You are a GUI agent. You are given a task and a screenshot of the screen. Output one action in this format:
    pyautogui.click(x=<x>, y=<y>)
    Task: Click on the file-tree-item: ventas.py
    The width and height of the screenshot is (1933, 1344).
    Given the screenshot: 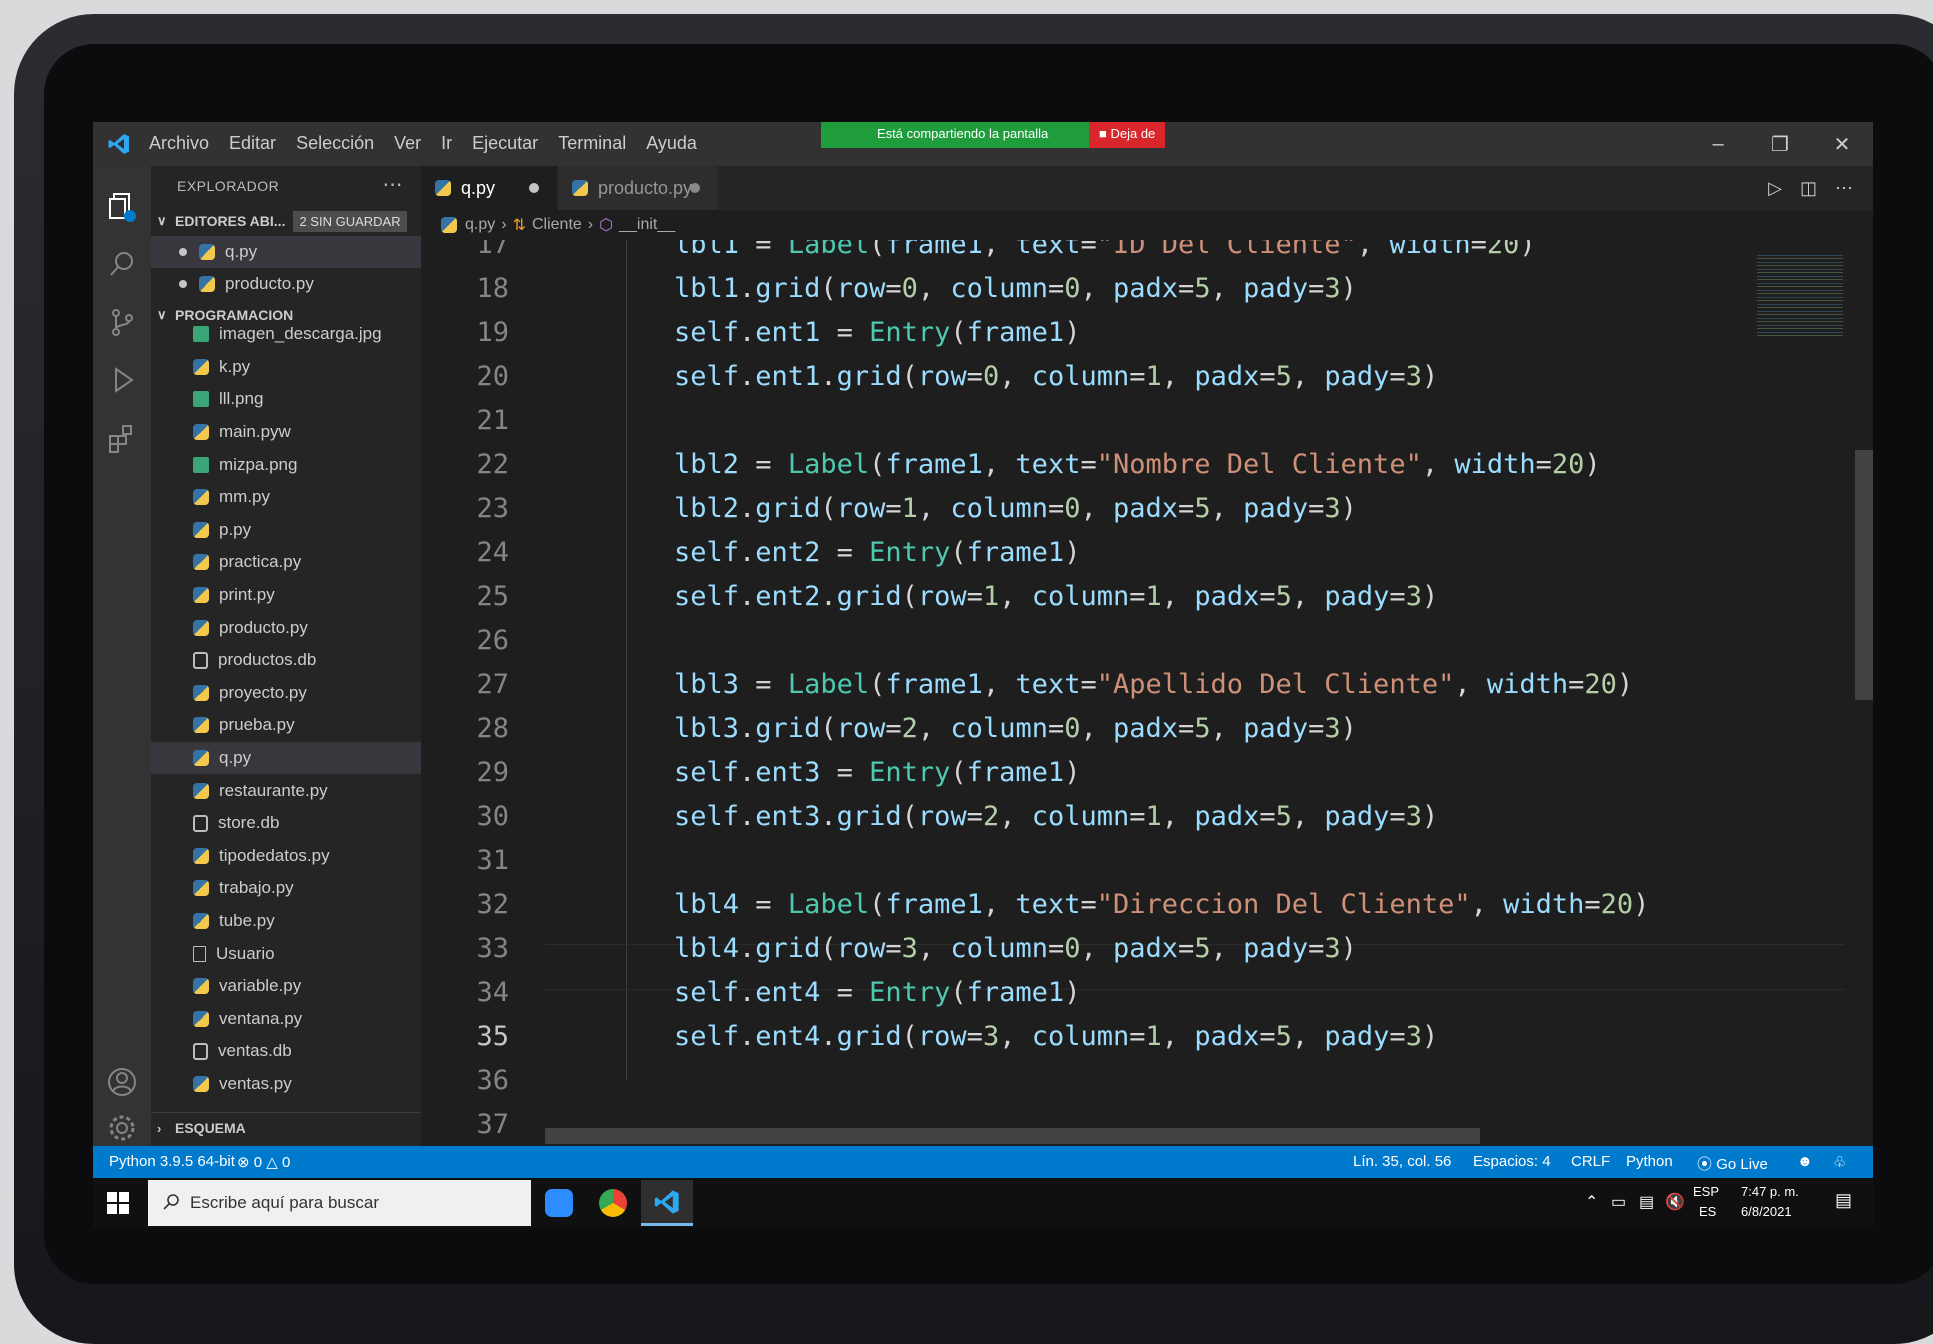 What is the action you would take?
    pyautogui.click(x=286, y=1084)
    